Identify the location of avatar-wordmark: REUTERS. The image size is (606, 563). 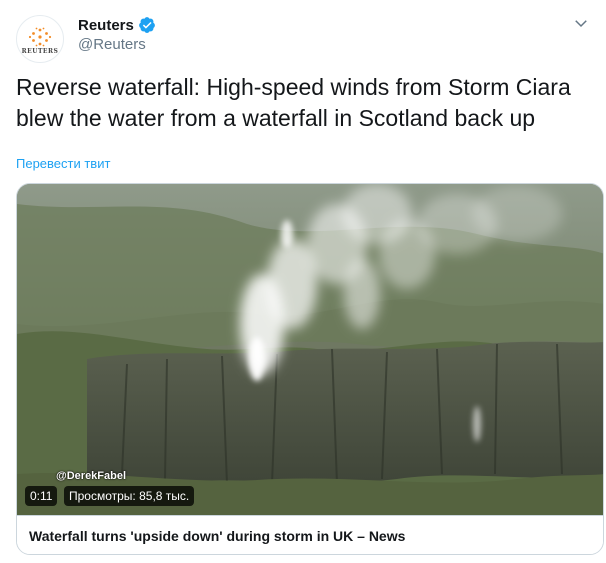
(40, 51).